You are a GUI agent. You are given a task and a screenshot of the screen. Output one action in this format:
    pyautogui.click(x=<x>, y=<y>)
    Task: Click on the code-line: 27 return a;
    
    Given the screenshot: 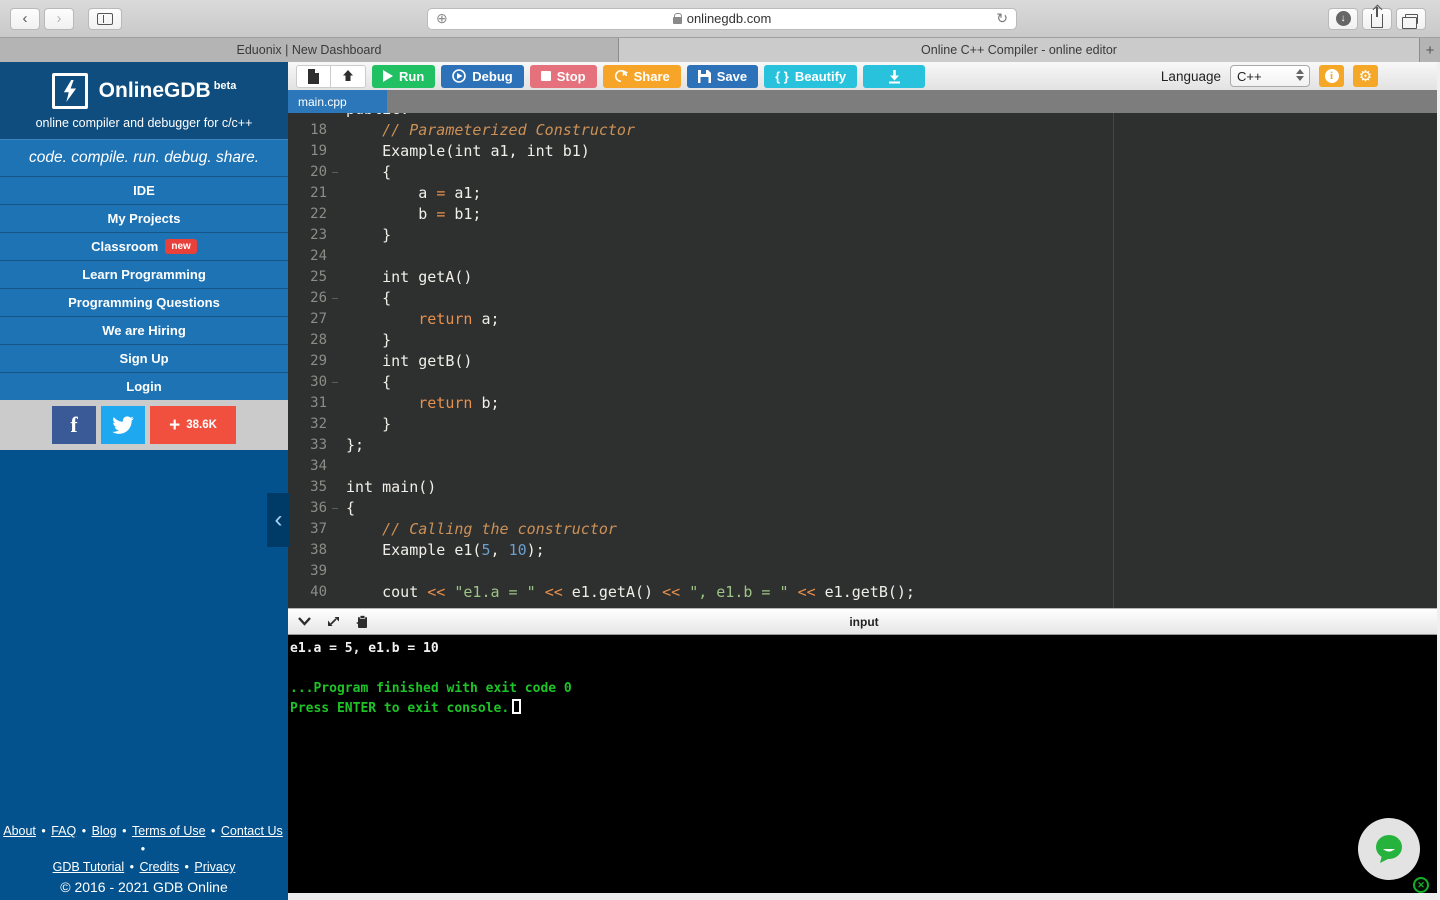 What is the action you would take?
    pyautogui.click(x=864, y=319)
    